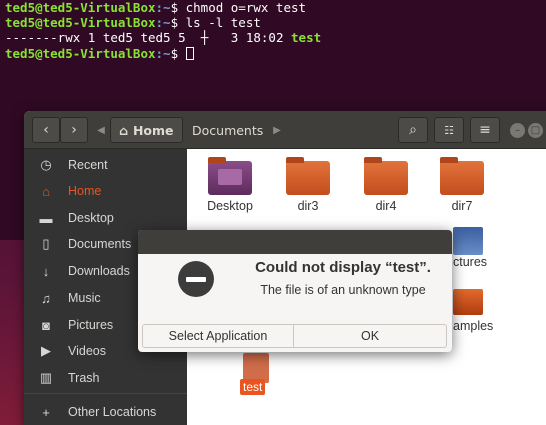  I want to click on maximize-button: □, so click(535, 130).